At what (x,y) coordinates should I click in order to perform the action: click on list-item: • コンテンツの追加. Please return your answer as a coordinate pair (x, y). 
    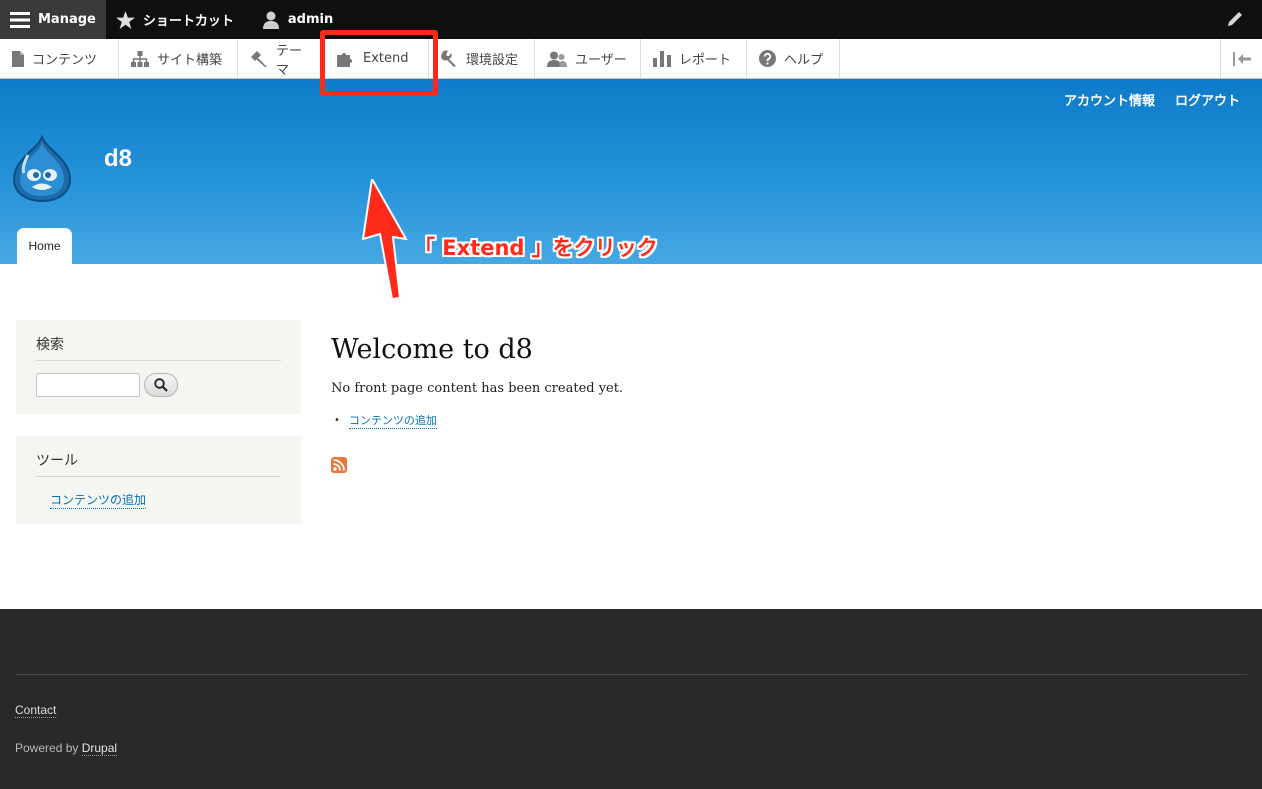
    Looking at the image, I should click on (385, 420).